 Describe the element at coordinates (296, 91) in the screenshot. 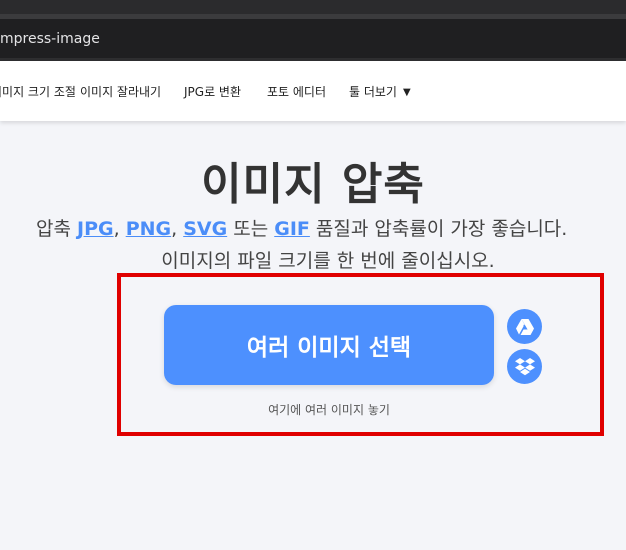

I see `nav-item-photo-editor: 포토 에디터` at that location.